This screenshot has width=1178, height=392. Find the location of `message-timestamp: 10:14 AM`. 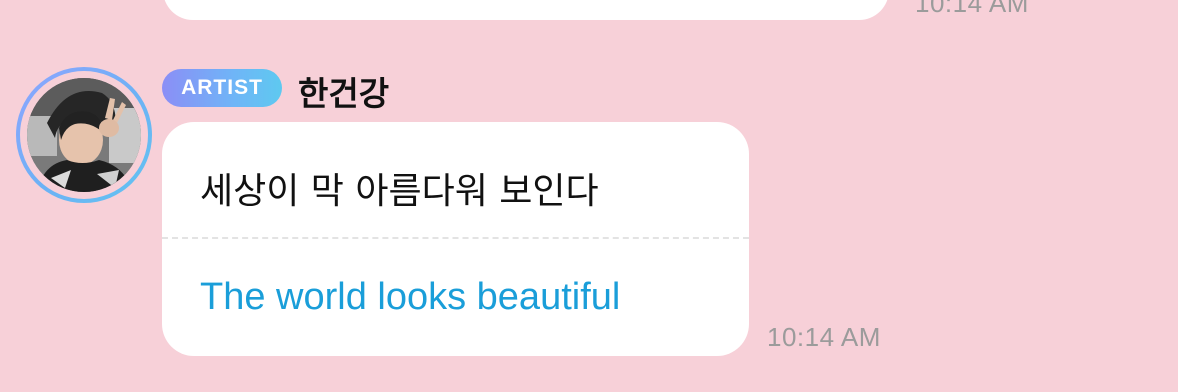

message-timestamp: 10:14 AM is located at coordinates (824, 337).